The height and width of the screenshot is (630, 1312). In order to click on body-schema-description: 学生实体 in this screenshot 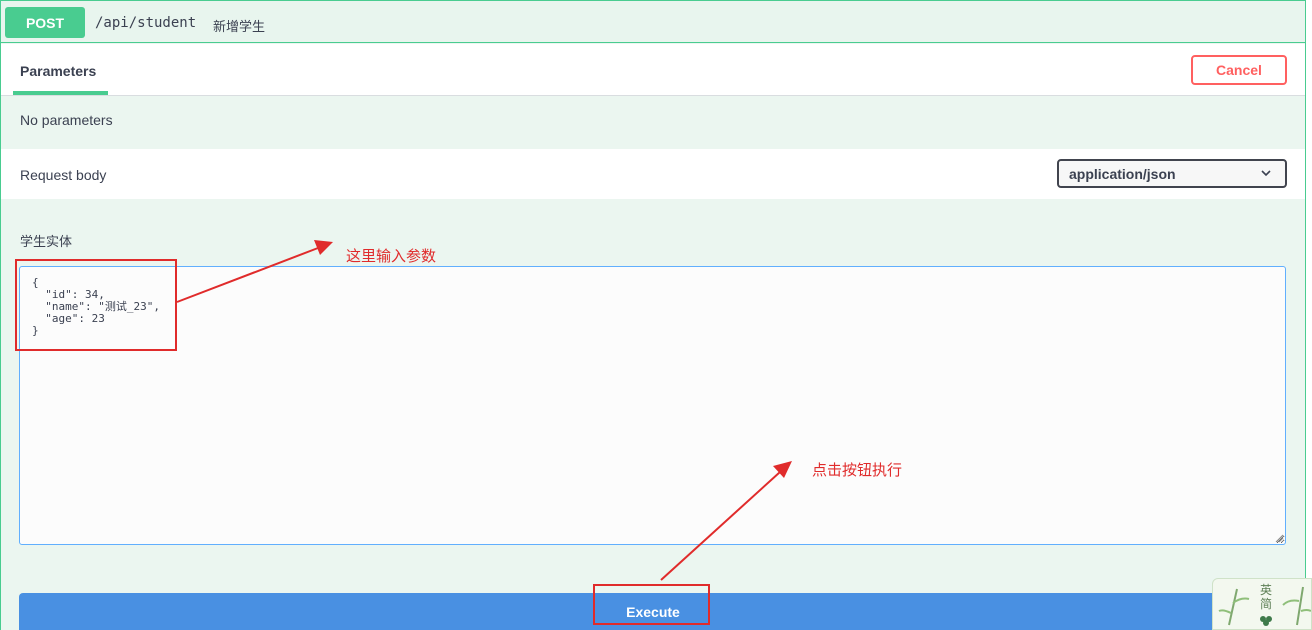, I will do `click(46, 241)`.